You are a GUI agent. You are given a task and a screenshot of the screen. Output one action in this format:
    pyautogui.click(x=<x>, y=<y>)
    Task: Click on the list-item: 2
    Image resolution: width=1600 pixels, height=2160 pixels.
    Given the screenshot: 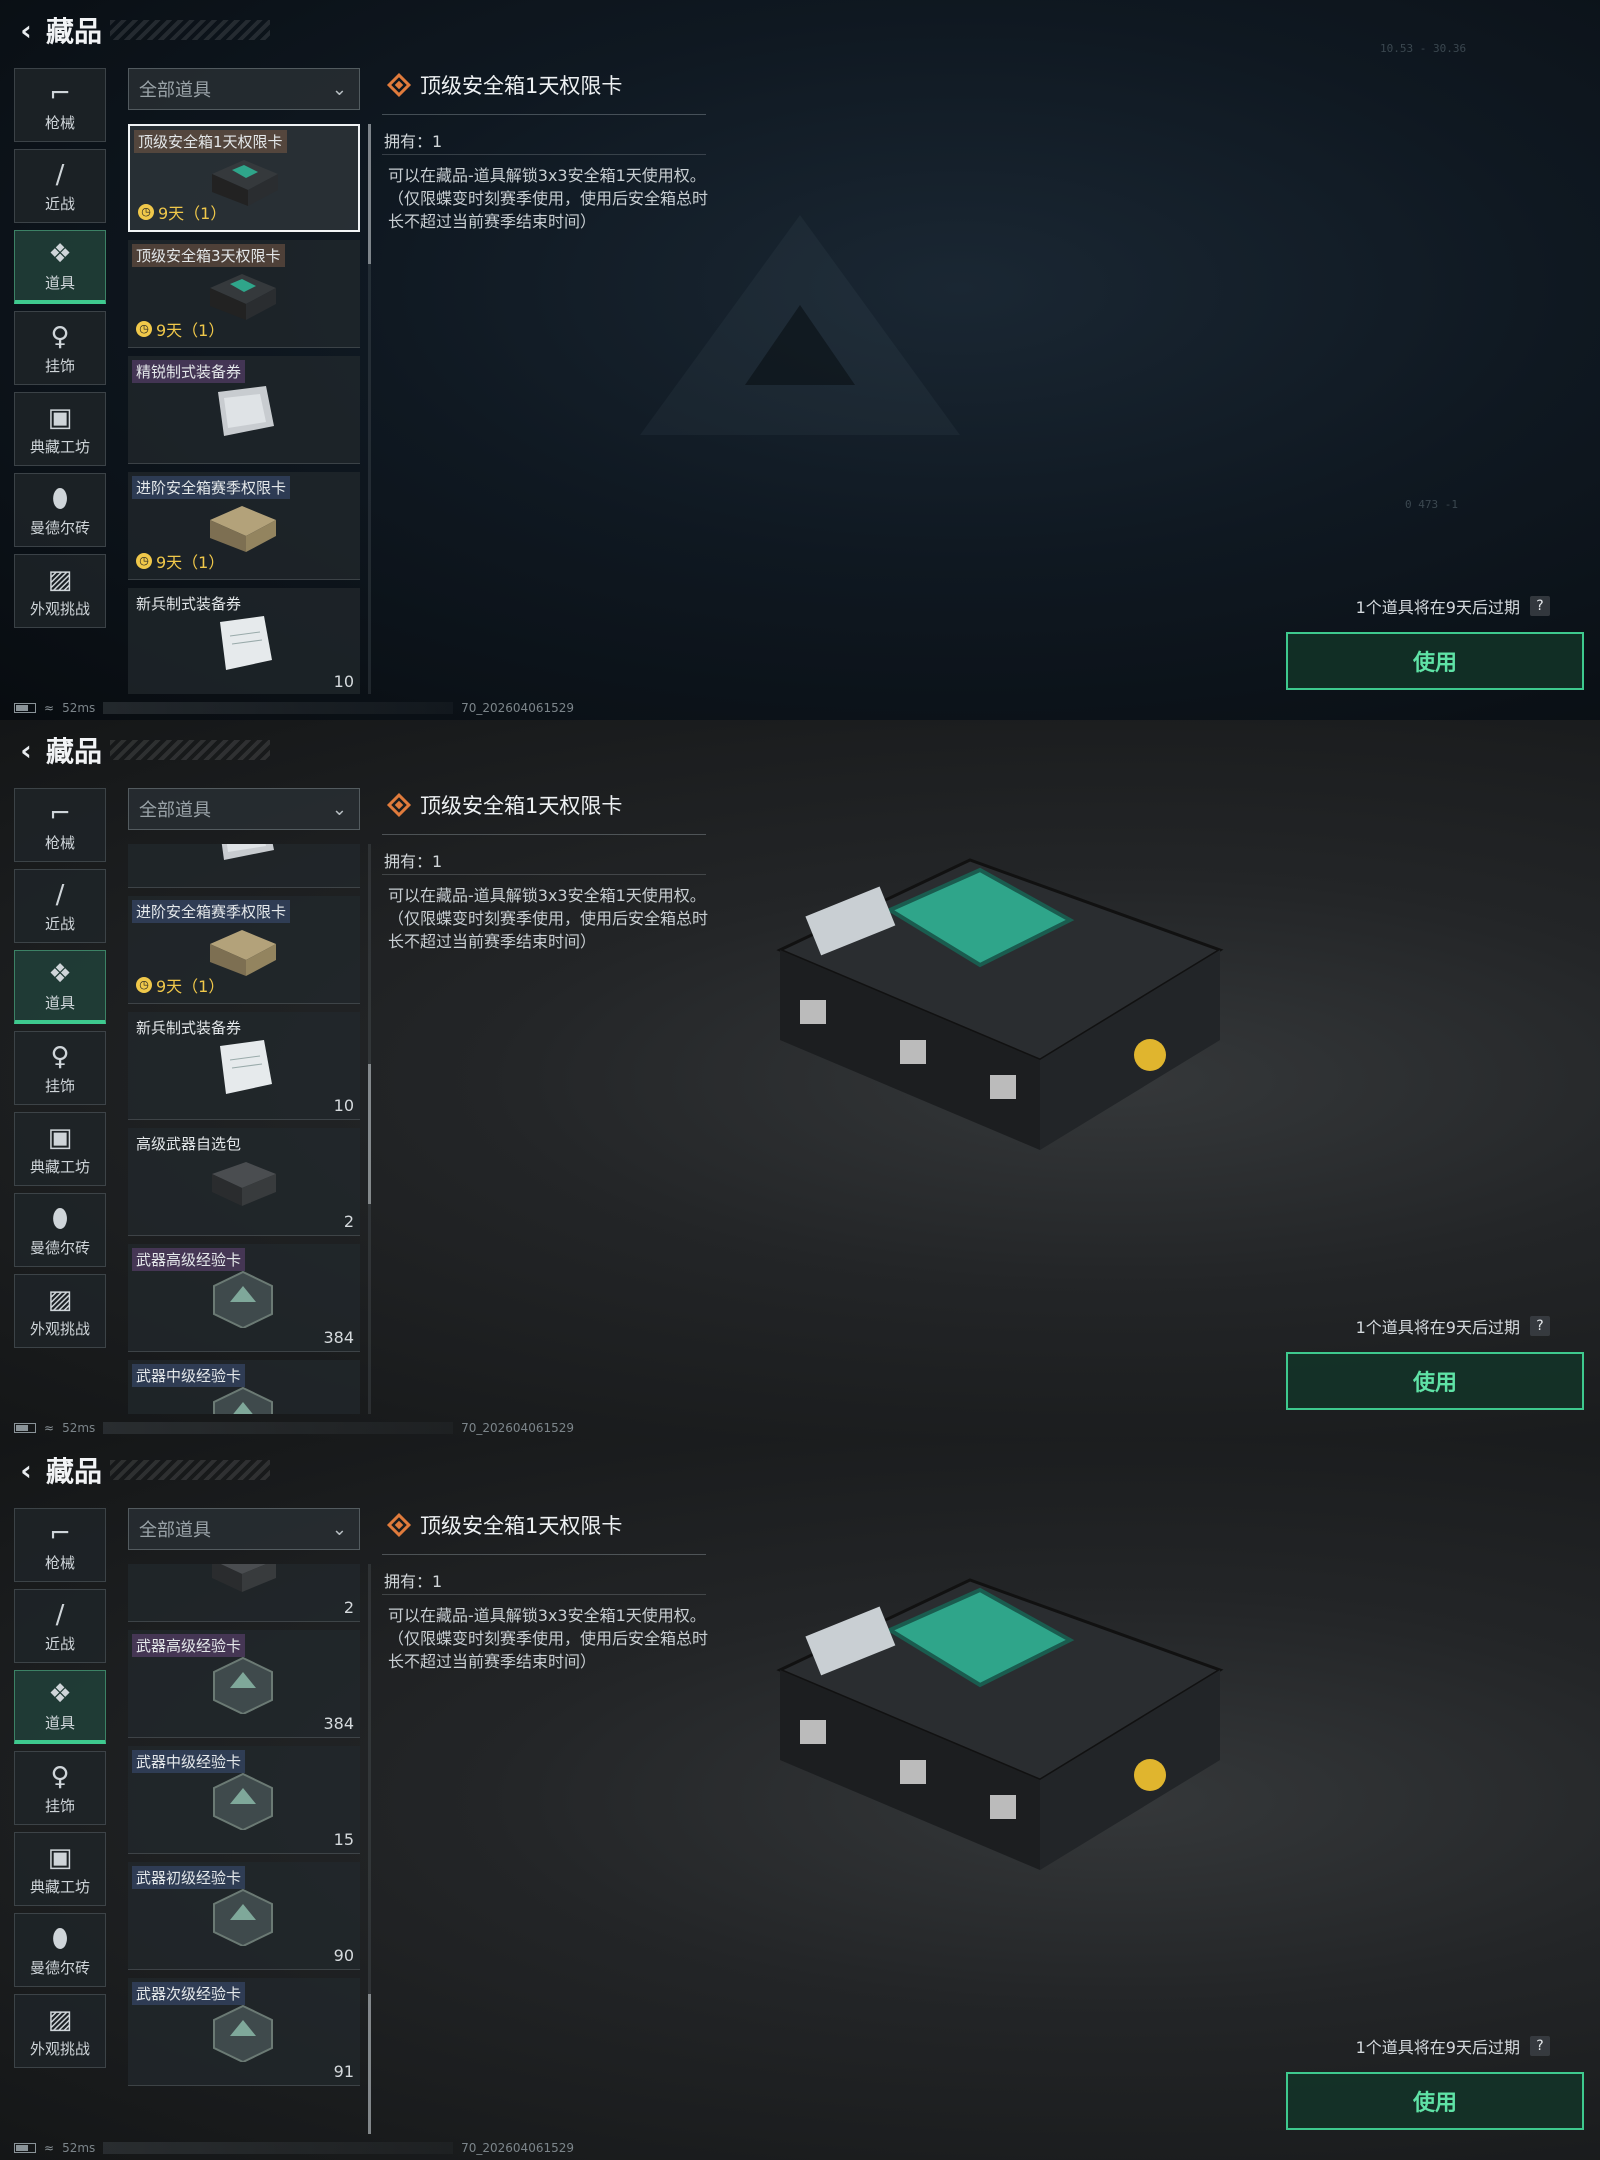 What is the action you would take?
    pyautogui.click(x=244, y=1593)
    